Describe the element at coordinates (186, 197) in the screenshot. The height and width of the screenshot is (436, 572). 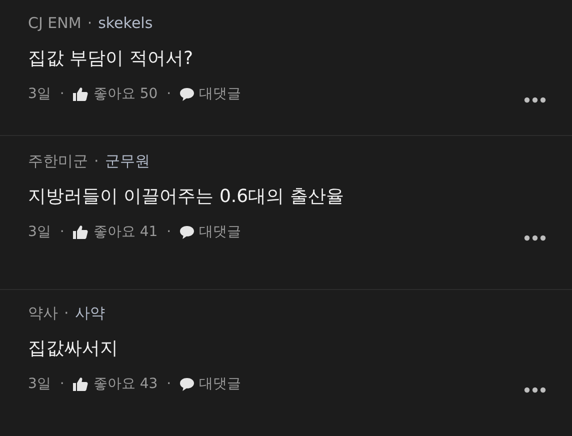
I see `comment-text: 지방러들이 이끌어주는 0.6대의 출산율` at that location.